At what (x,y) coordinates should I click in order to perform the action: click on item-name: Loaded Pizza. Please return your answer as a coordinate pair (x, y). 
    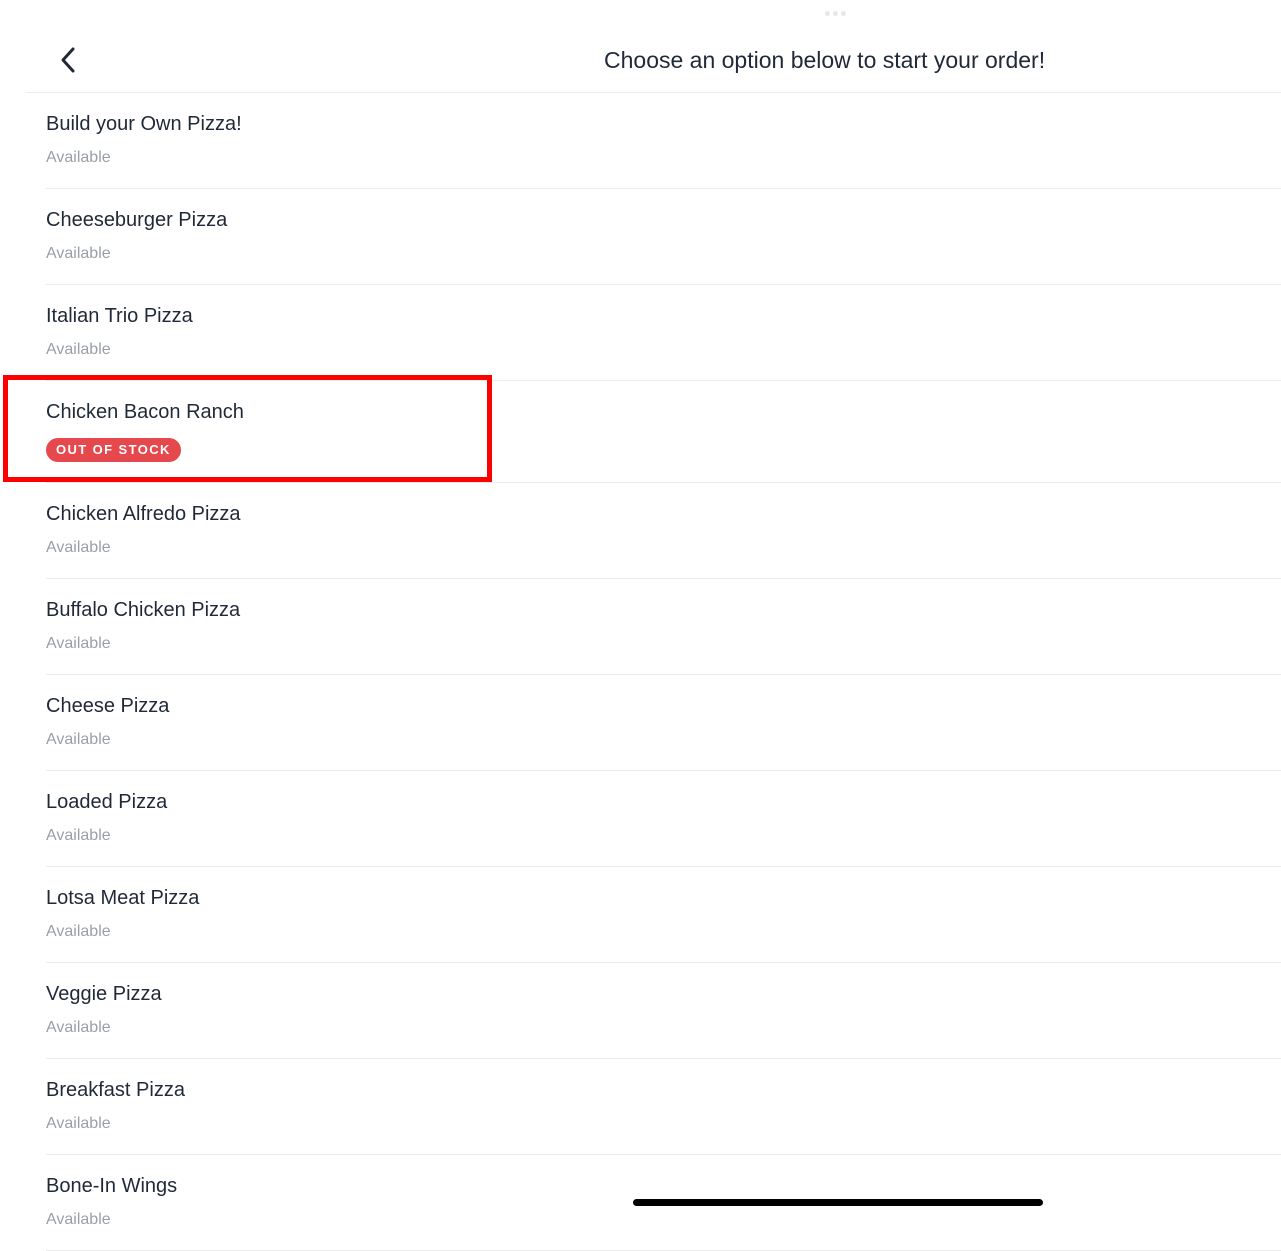
    Looking at the image, I should click on (107, 802).